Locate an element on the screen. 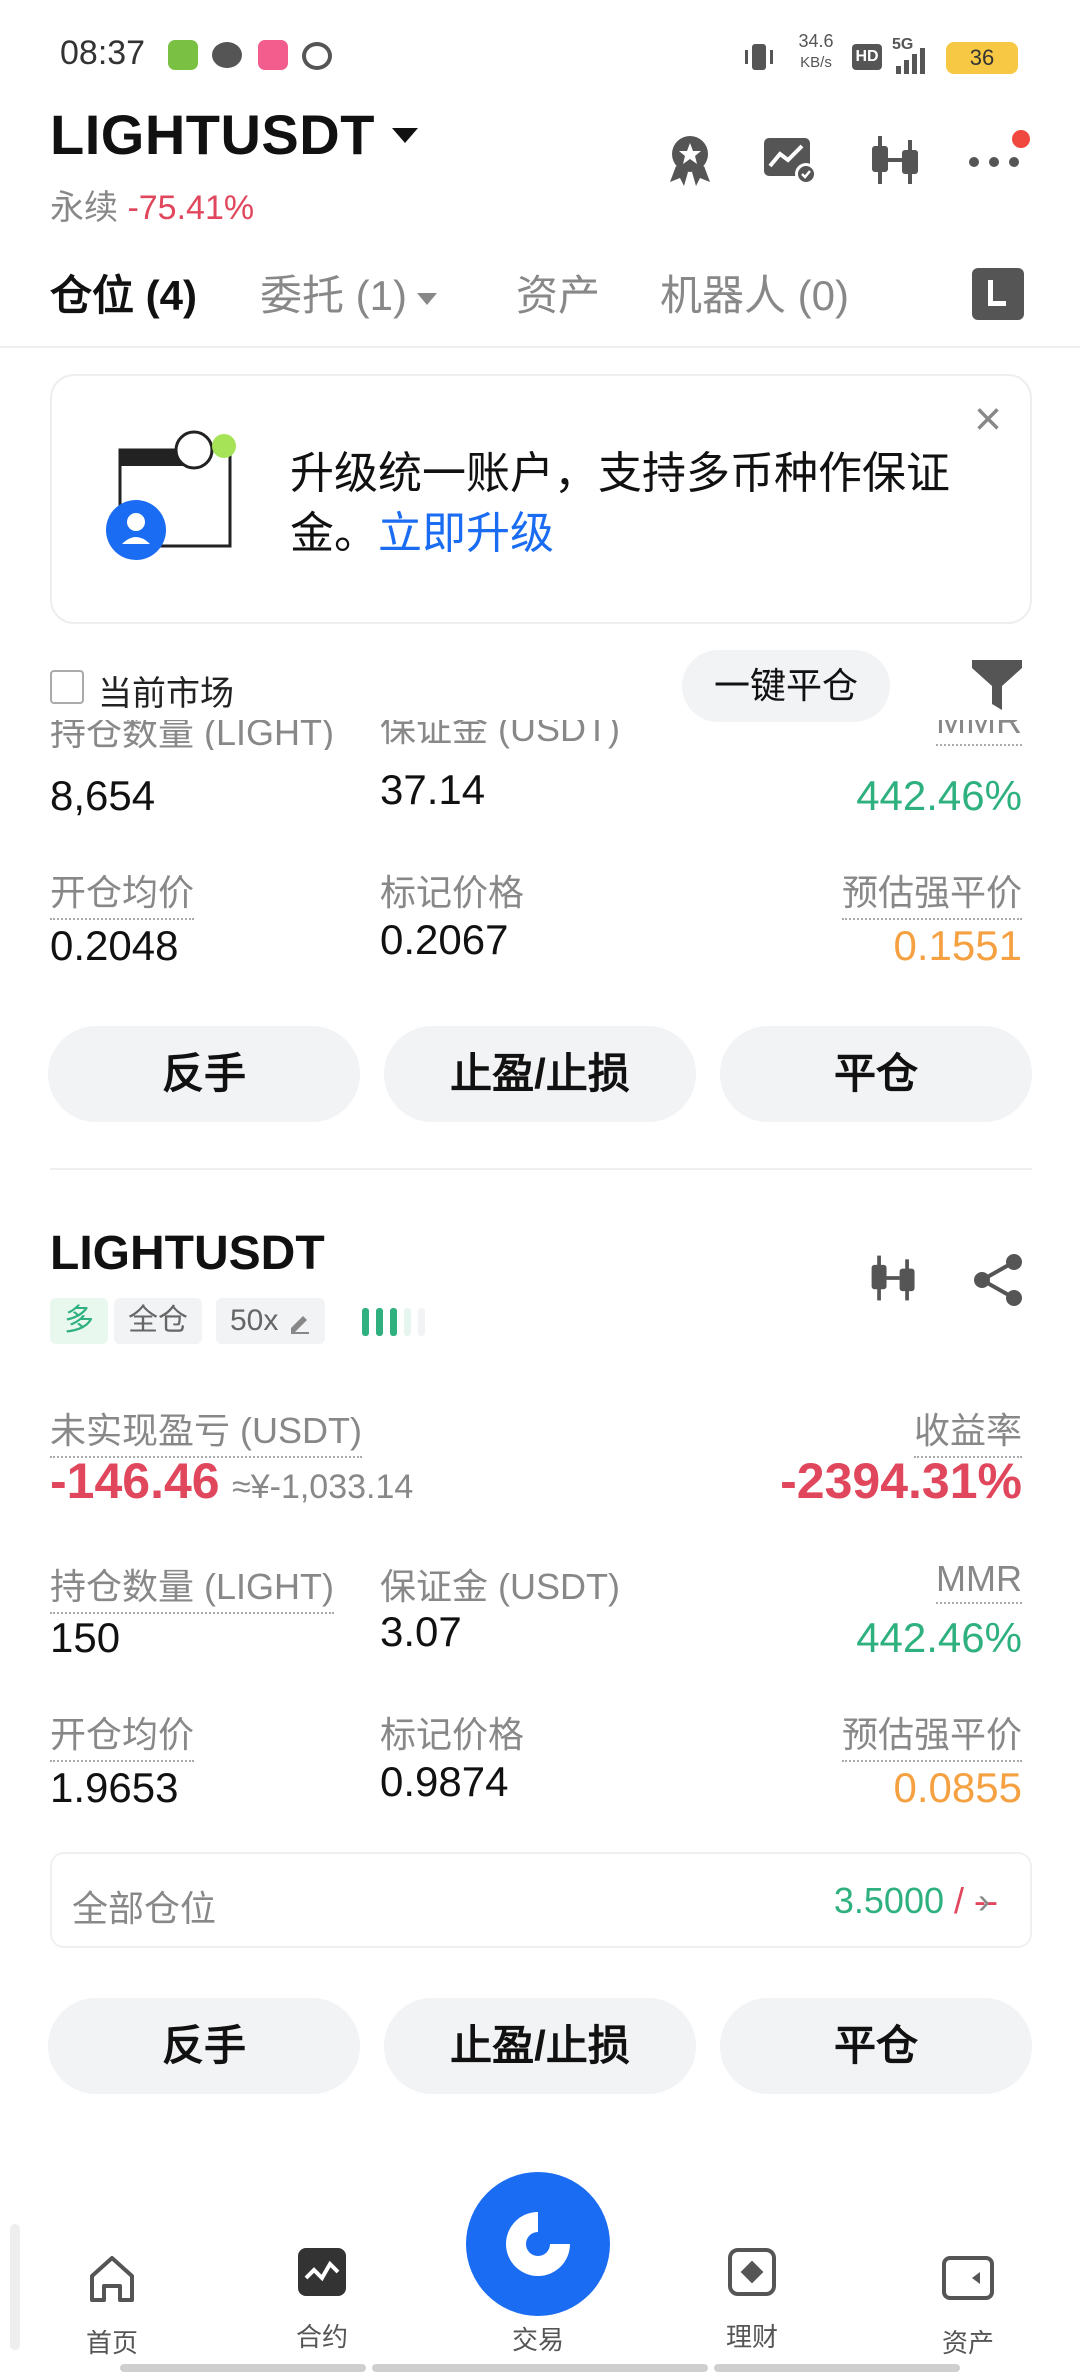  tab-orders-label: 委托 (1) is located at coordinates (334, 295).